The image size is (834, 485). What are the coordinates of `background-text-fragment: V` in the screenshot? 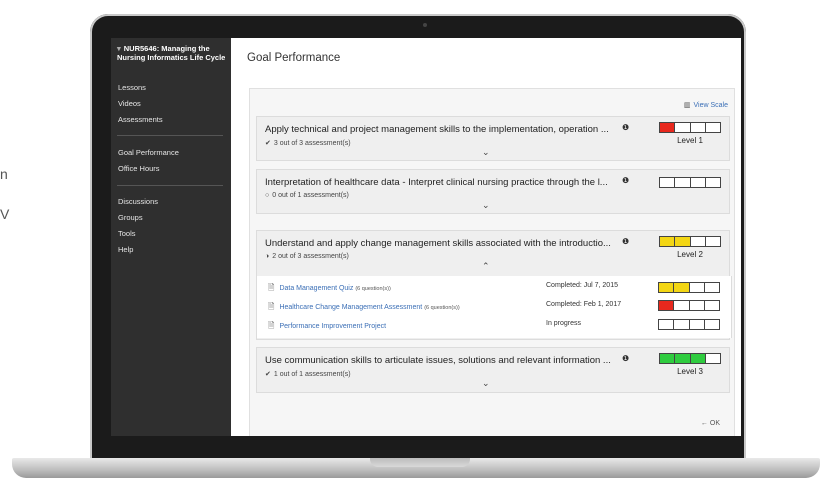 It's located at (5, 214).